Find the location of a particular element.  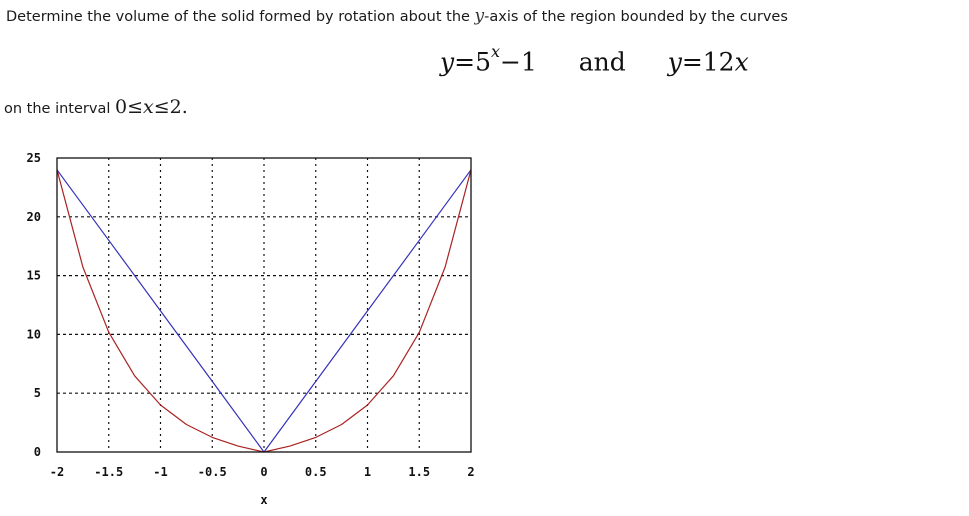

y-tick-label: 0 is located at coordinates (37, 452).